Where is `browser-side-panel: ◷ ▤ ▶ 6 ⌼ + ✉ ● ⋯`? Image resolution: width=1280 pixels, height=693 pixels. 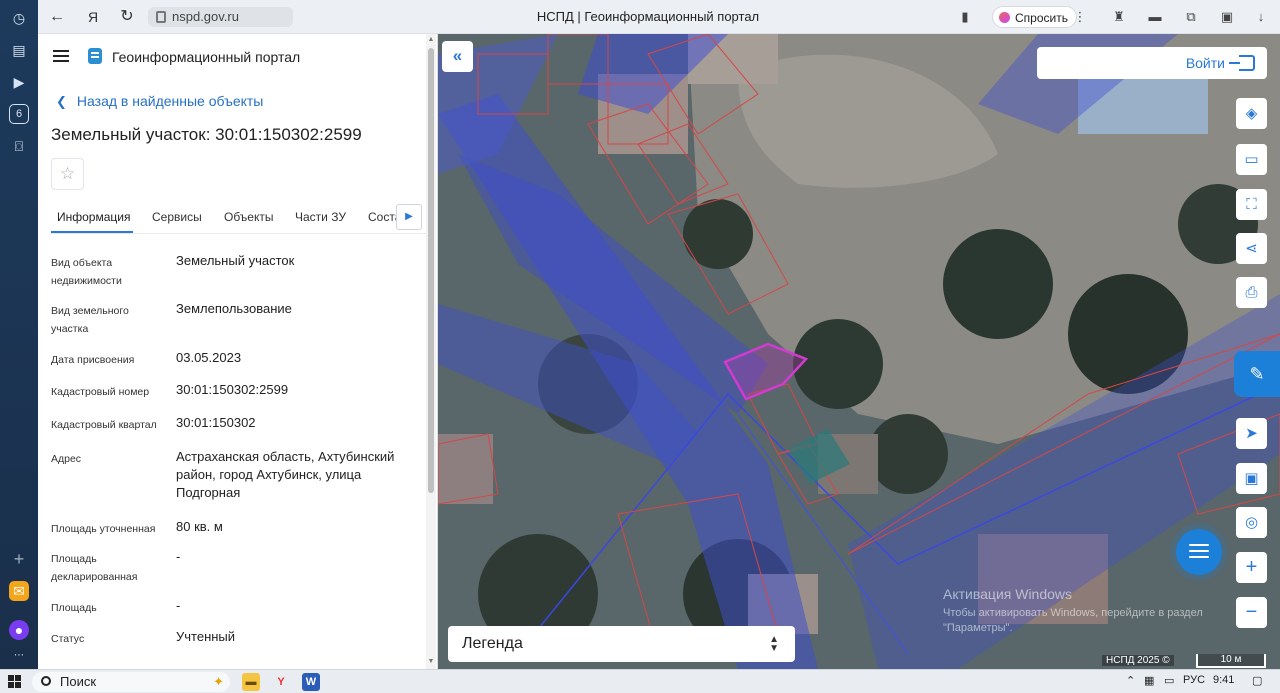 browser-side-panel: ◷ ▤ ▶ 6 ⌼ + ✉ ● ⋯ is located at coordinates (19, 334).